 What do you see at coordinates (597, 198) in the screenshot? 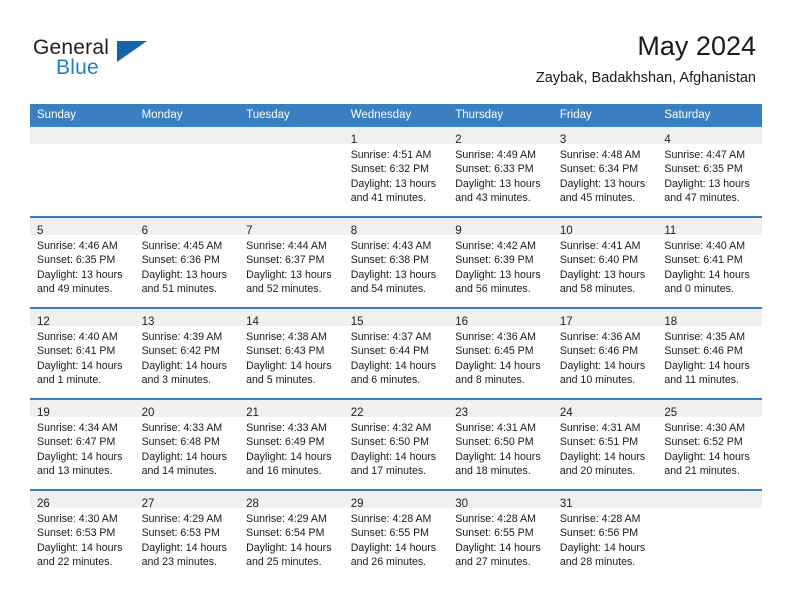
I see `day-detail-line: and 45 minutes.` at bounding box center [597, 198].